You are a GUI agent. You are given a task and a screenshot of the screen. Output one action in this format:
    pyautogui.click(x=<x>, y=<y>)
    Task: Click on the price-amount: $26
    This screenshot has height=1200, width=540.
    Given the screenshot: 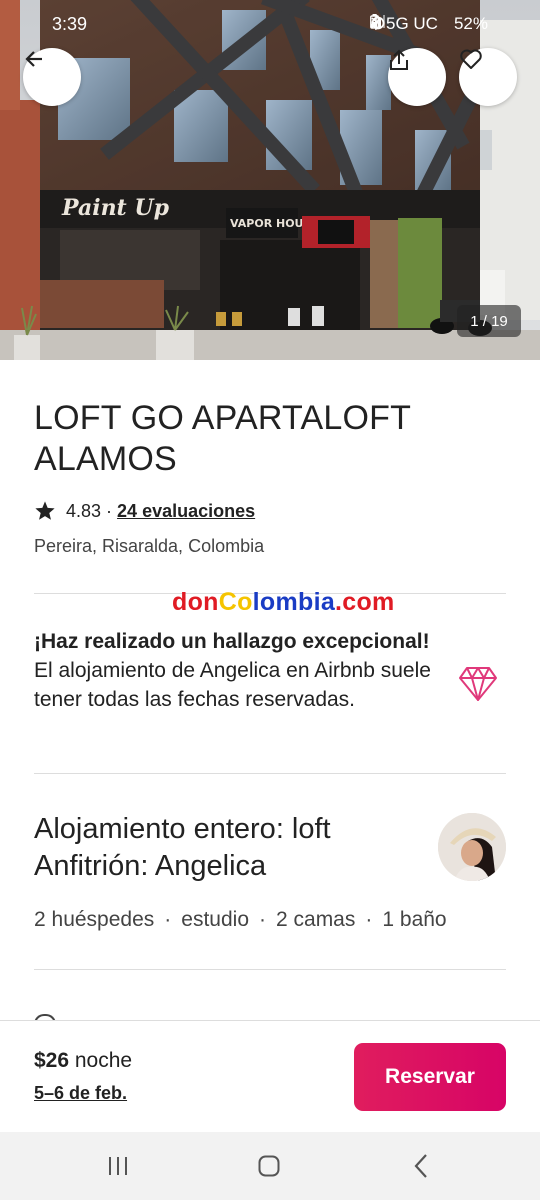 What is the action you would take?
    pyautogui.click(x=52, y=1060)
    